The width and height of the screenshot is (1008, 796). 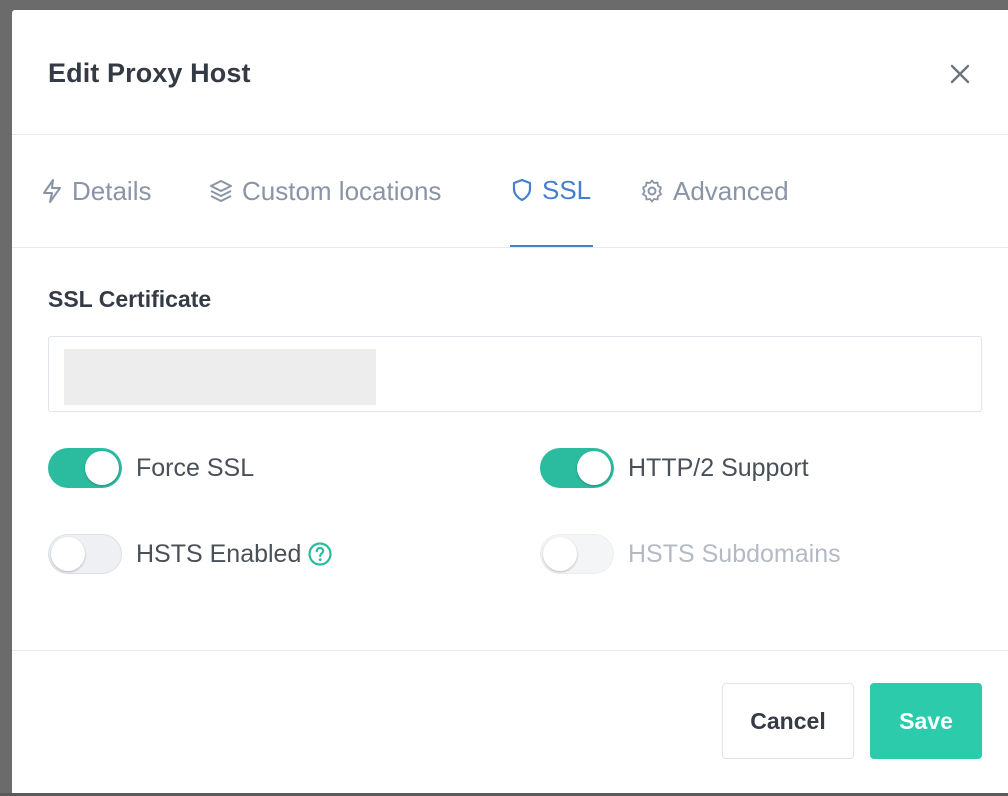 What do you see at coordinates (220, 377) in the screenshot?
I see `ssl-certificate-value-redacted` at bounding box center [220, 377].